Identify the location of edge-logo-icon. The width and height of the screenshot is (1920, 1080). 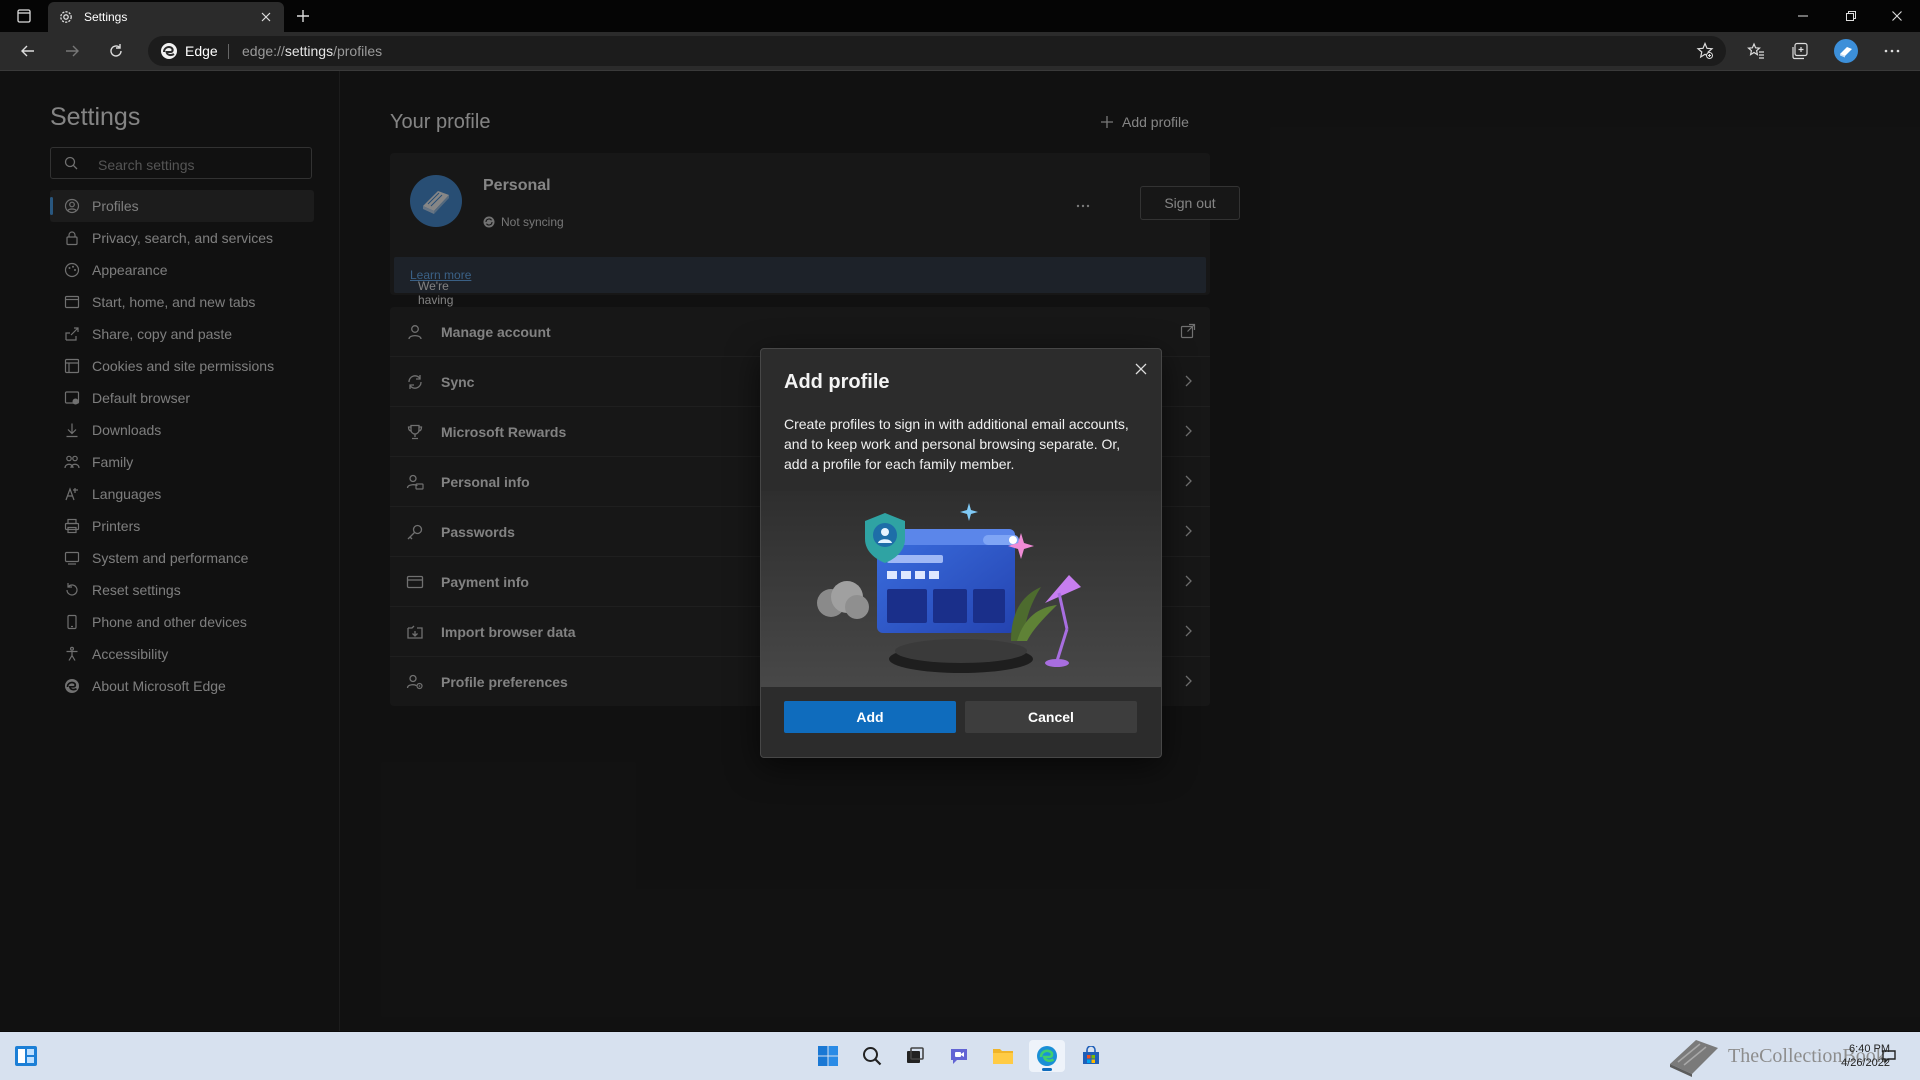
(169, 51).